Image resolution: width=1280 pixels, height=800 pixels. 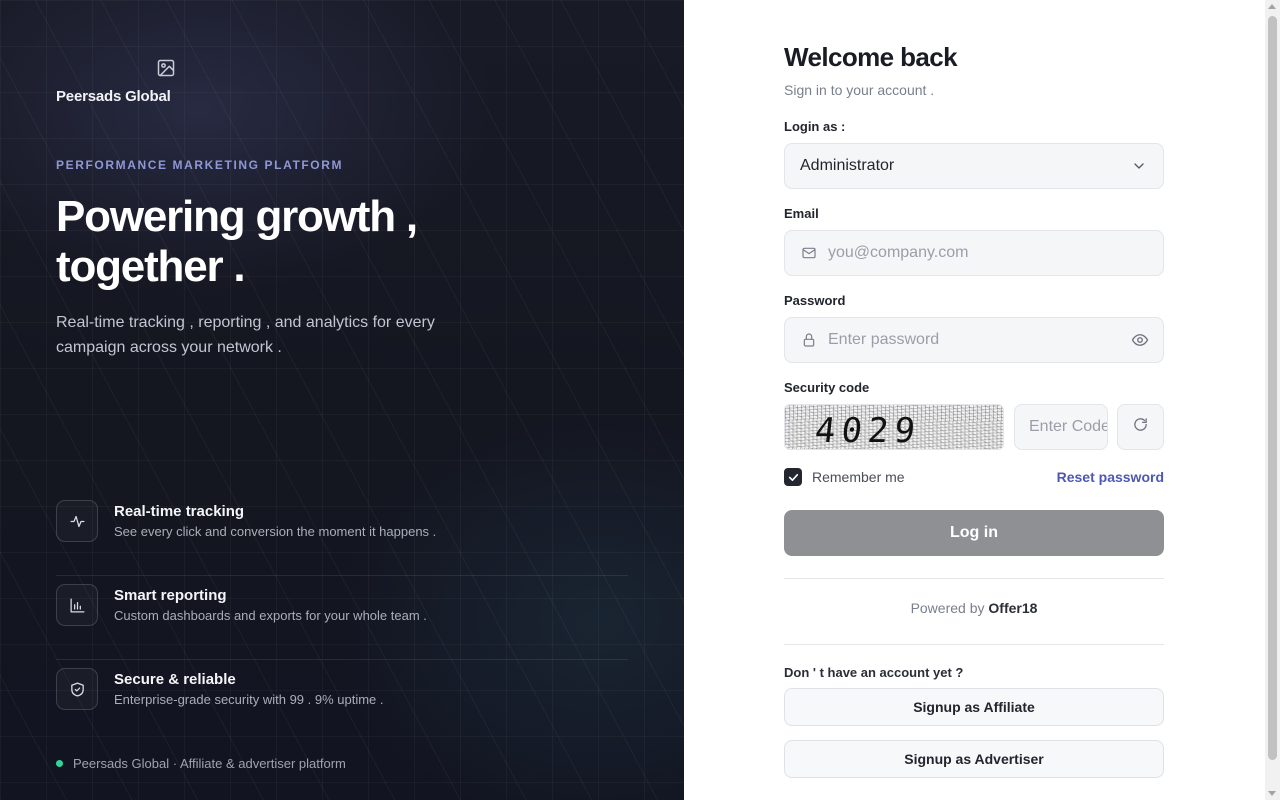 What do you see at coordinates (1110, 477) in the screenshot?
I see `reset-password-link: Reset password` at bounding box center [1110, 477].